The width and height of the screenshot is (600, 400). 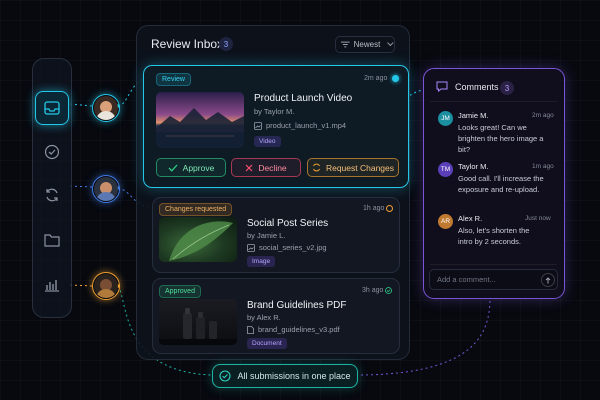 What do you see at coordinates (226, 44) in the screenshot?
I see `inbox-count-badge: 3` at bounding box center [226, 44].